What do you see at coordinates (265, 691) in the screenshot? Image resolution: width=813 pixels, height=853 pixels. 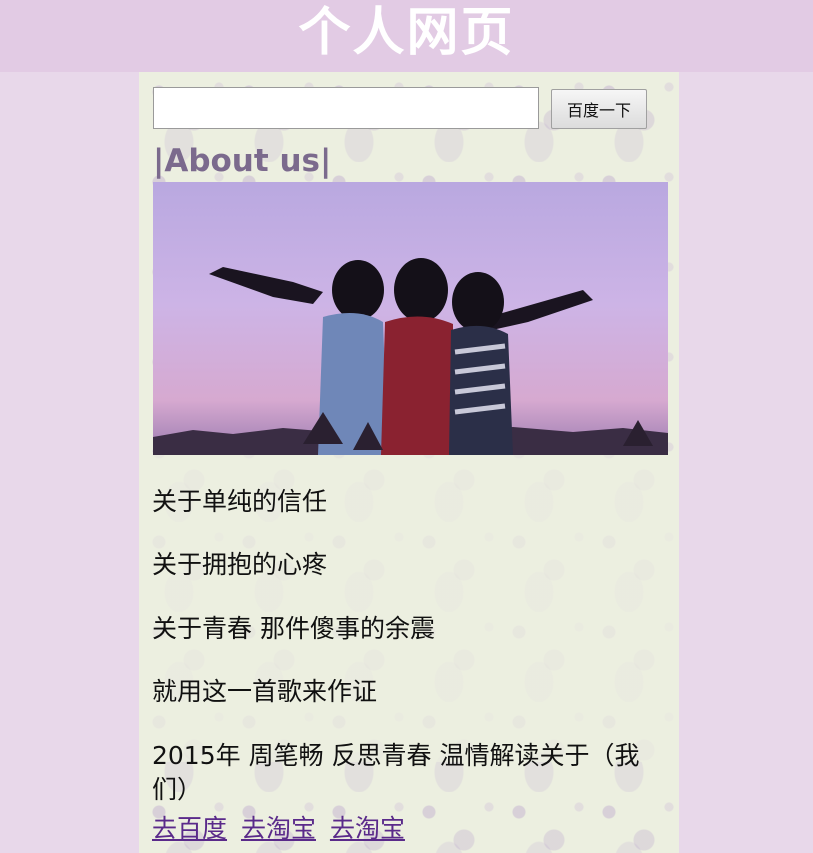 I see `lyric-line-4: 就用这一首歌来作证` at bounding box center [265, 691].